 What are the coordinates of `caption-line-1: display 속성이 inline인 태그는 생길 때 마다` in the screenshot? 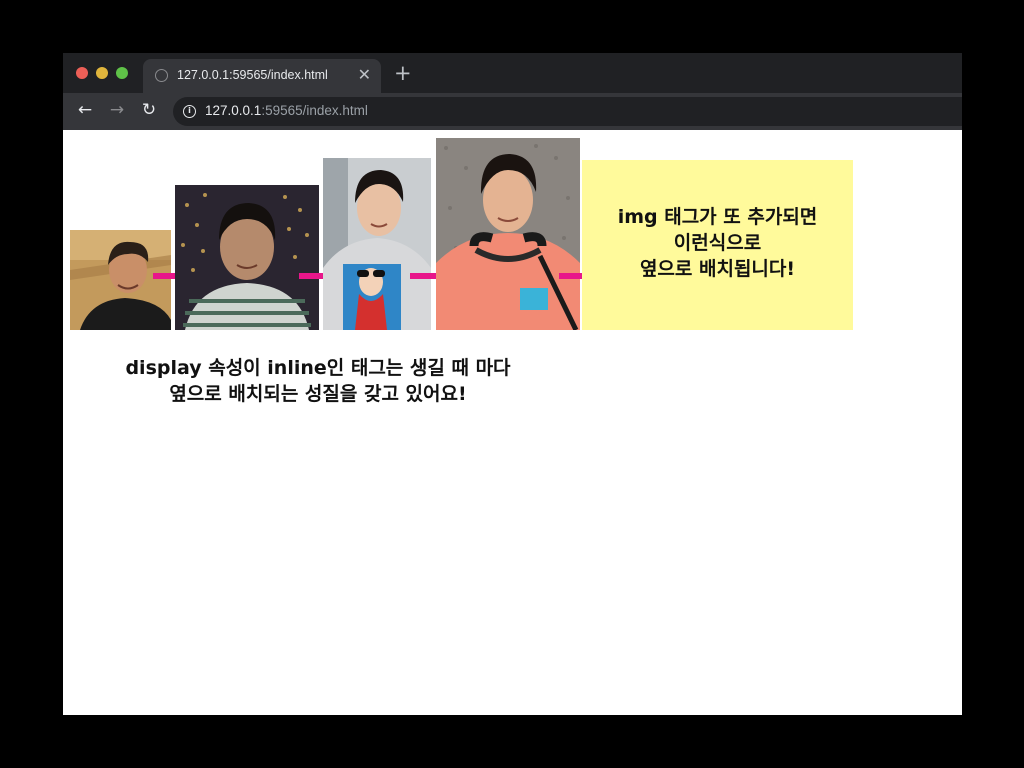 It's located at (318, 368).